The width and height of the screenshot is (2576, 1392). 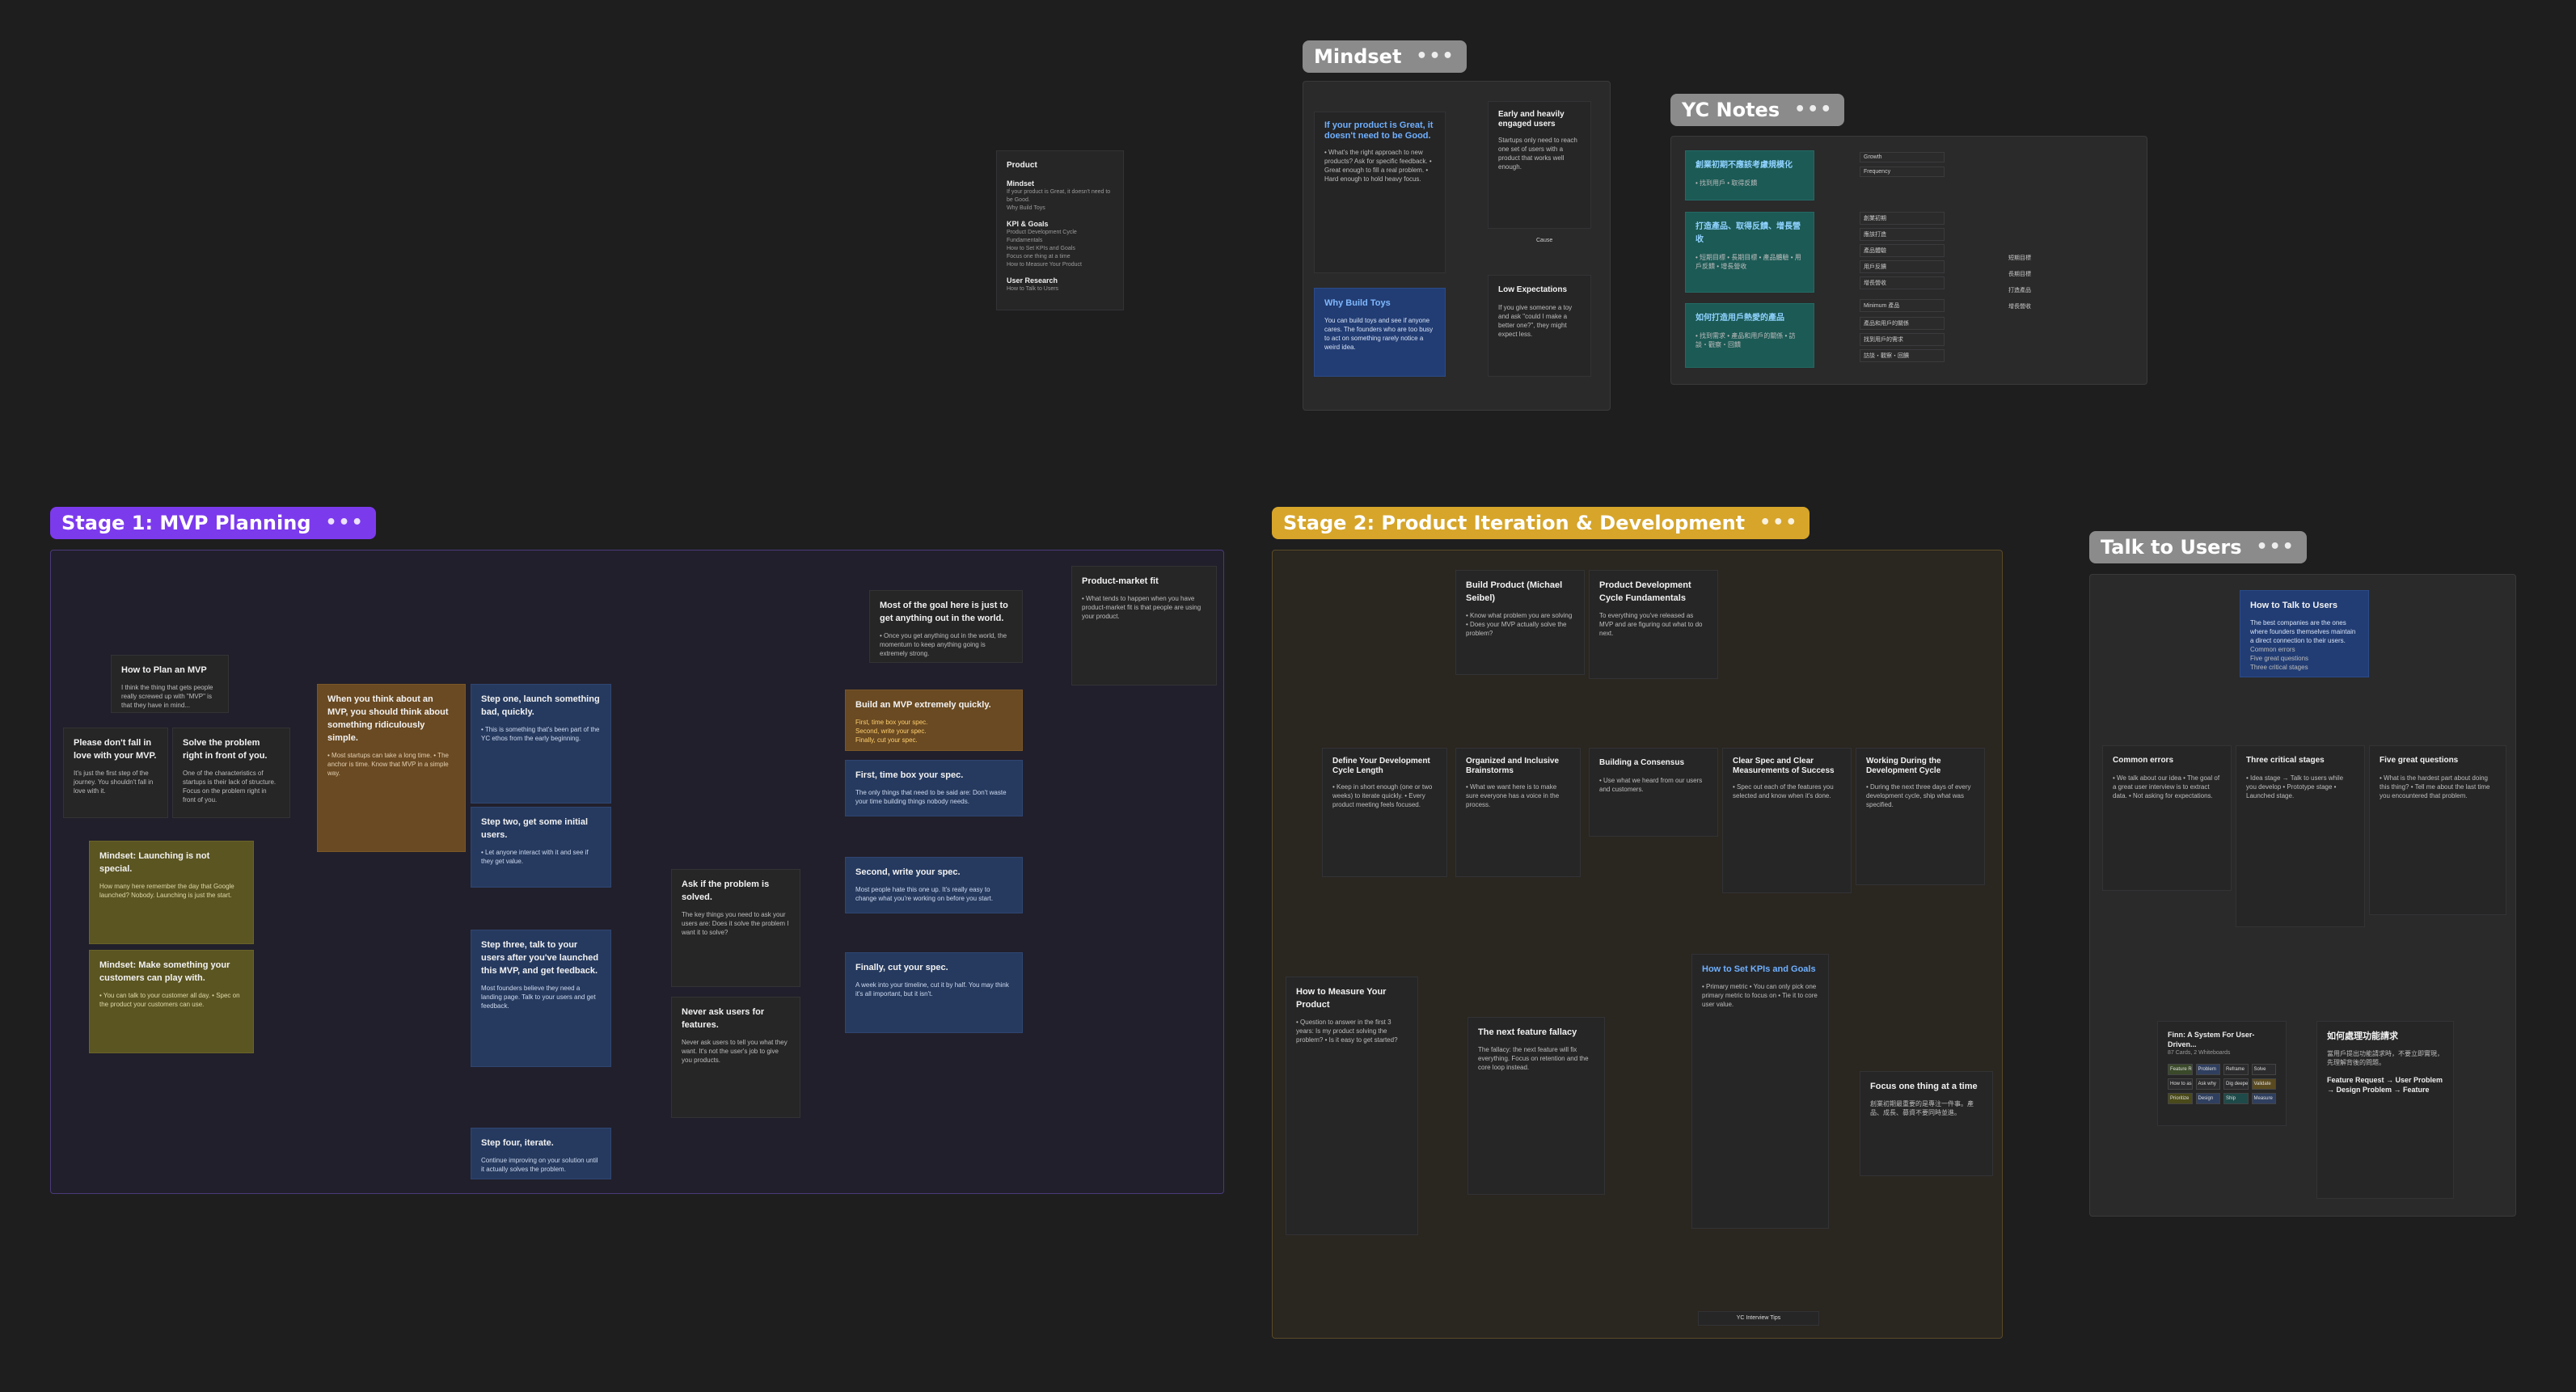 I want to click on build-quick-link: First, time box your spec., so click(x=934, y=722).